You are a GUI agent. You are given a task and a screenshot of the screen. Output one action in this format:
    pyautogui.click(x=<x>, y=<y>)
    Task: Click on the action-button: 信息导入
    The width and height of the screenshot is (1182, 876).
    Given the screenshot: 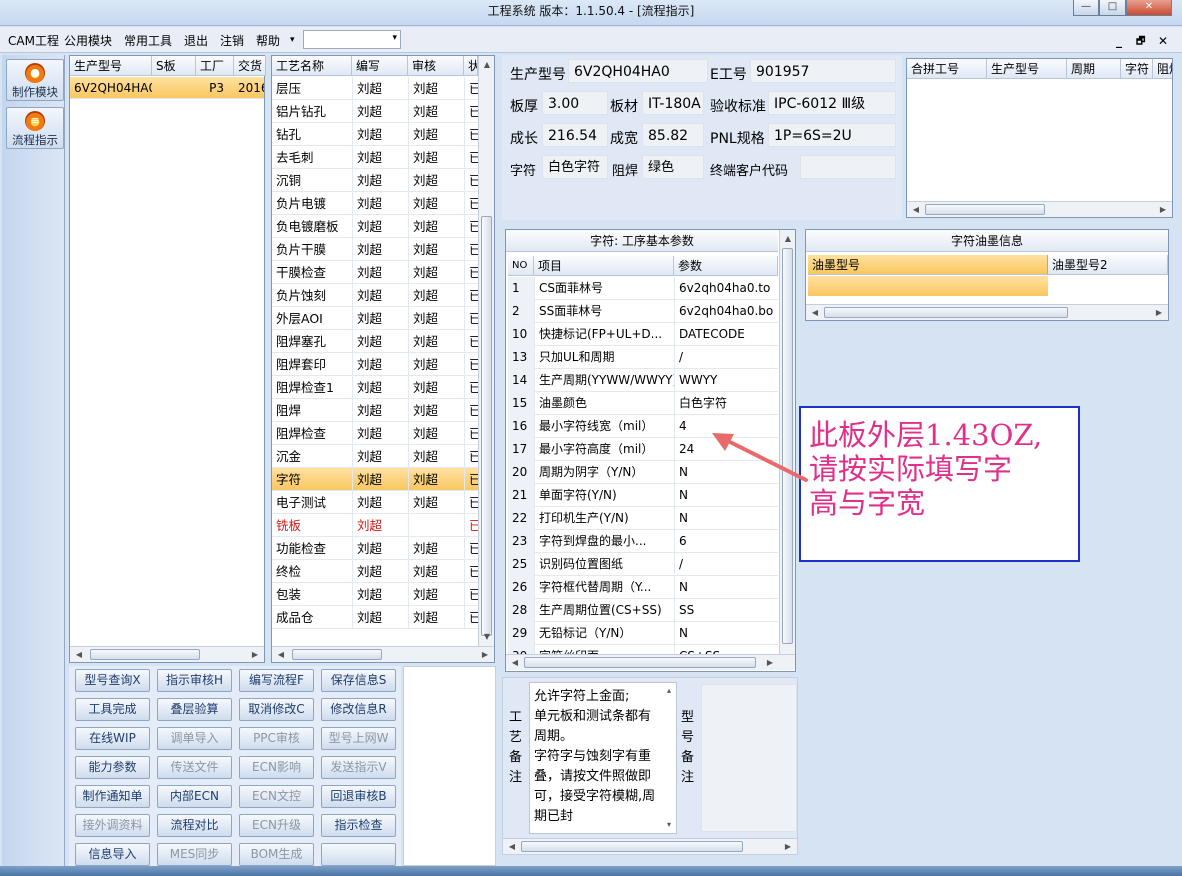 What is the action you would take?
    pyautogui.click(x=112, y=854)
    